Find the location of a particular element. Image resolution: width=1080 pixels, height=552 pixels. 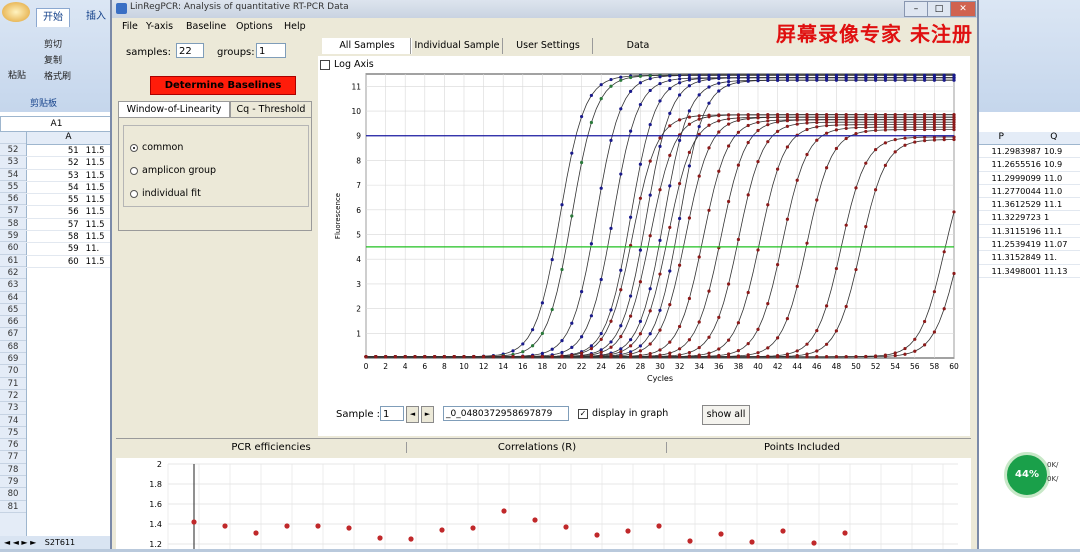

row-header: 59 is located at coordinates (13, 236).